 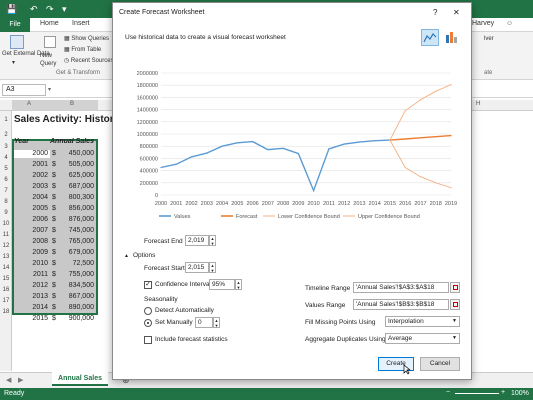 I want to click on sheet-tab-annual-sales: Annual Sales, so click(x=80, y=379).